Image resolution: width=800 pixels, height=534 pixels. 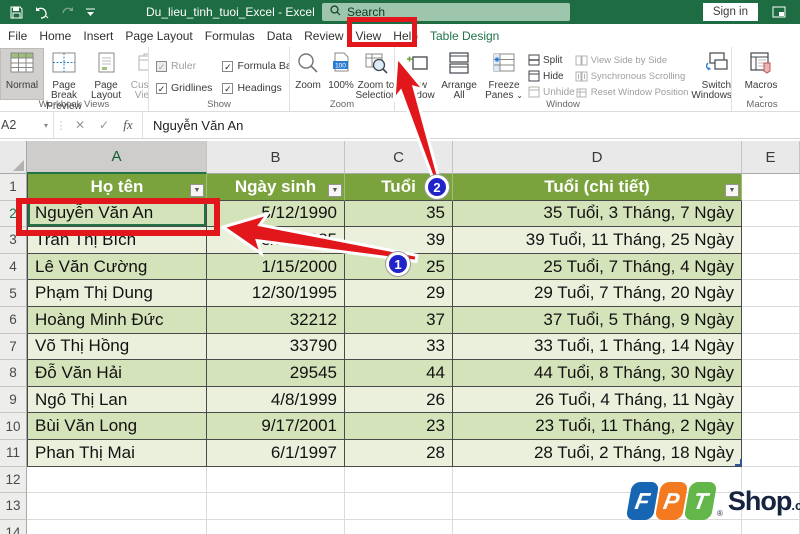 I want to click on cell-B6: 32212, so click(x=276, y=320).